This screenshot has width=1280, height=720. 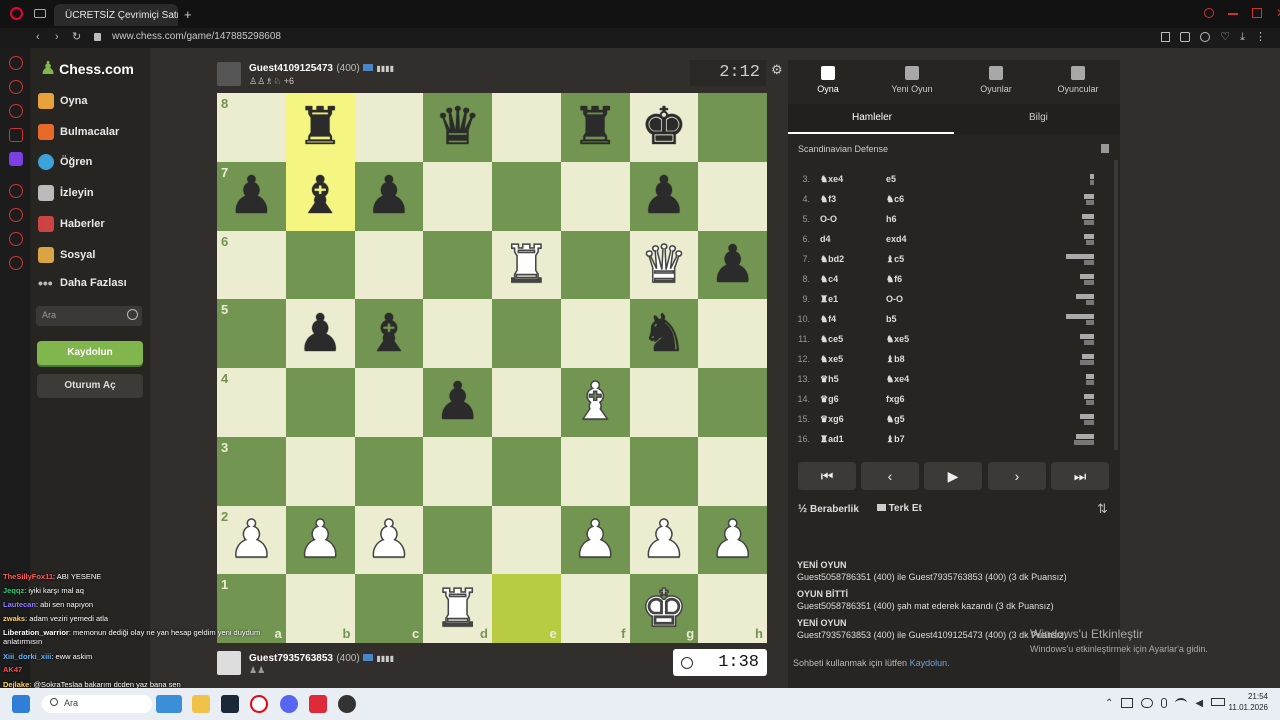 I want to click on nav-item-play: Oyna, so click(x=63, y=101).